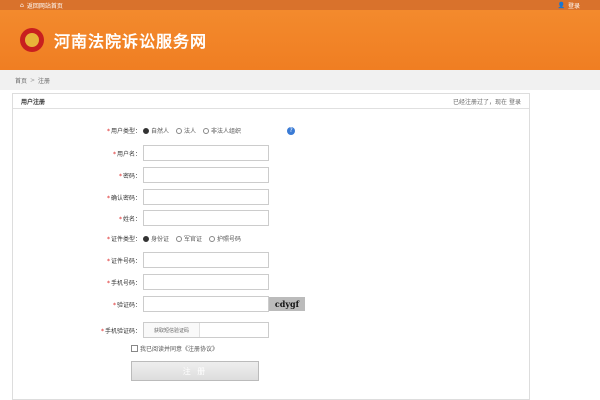 This screenshot has width=600, height=400. Describe the element at coordinates (569, 5) in the screenshot. I see `login-link: 👤 登录` at that location.